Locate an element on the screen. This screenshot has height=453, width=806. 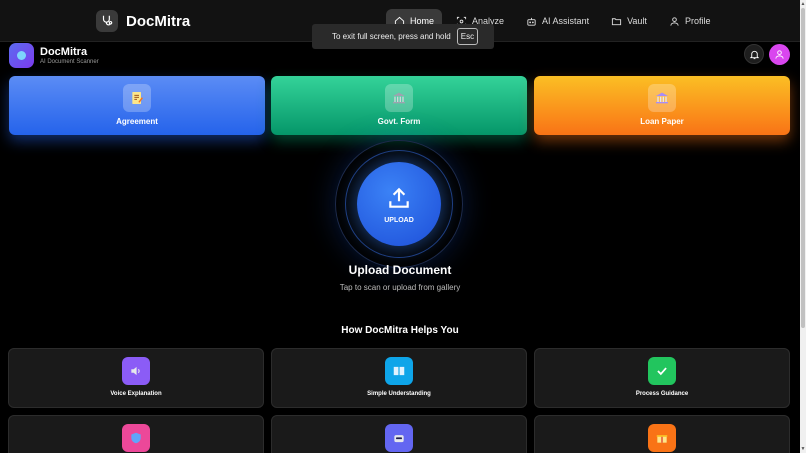
nav-ai-assistant: AI Assistant is located at coordinates (557, 21).